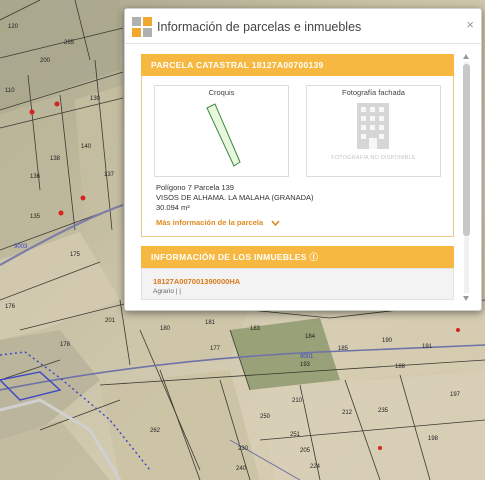  Describe the element at coordinates (35, 217) in the screenshot. I see `map-label: 135` at that location.